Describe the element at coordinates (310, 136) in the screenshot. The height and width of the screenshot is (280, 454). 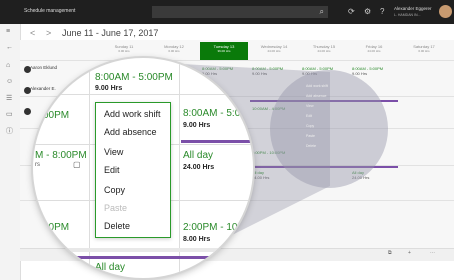
I see `small-menu-item: Paste` at that location.